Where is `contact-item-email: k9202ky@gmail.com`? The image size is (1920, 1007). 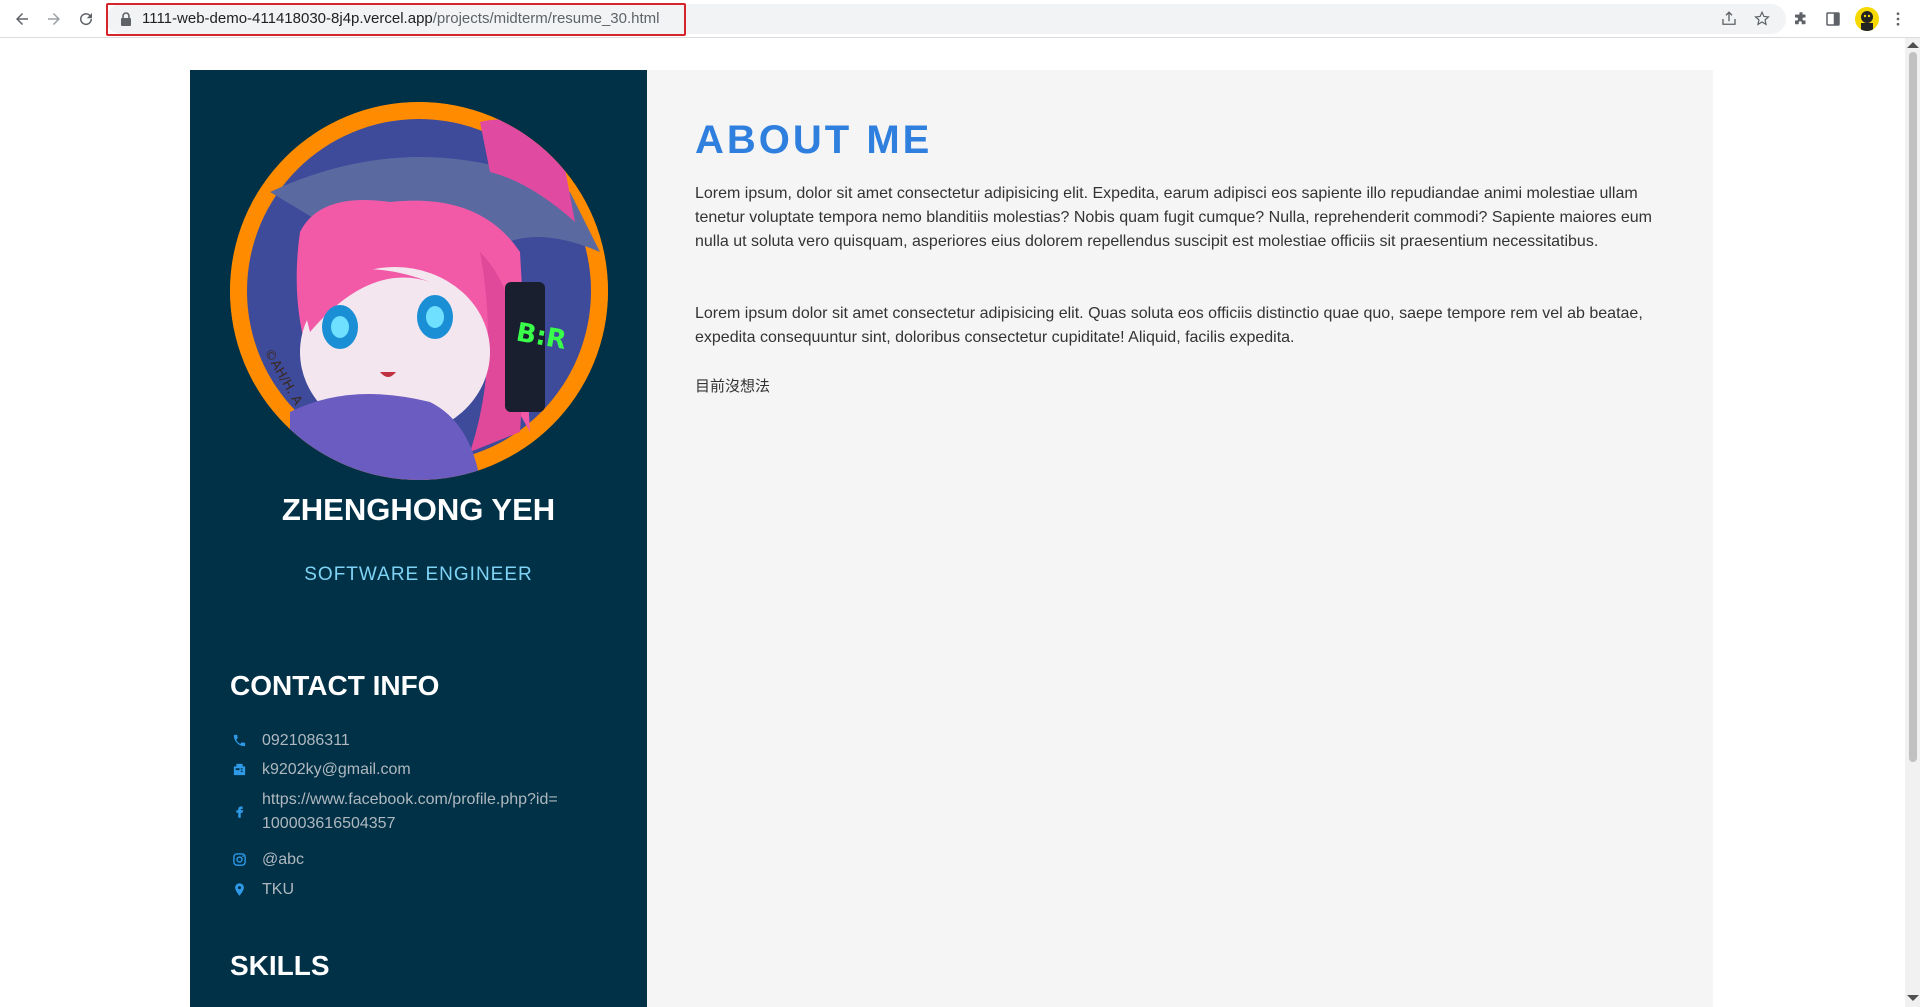 contact-item-email: k9202ky@gmail.com is located at coordinates (396, 770).